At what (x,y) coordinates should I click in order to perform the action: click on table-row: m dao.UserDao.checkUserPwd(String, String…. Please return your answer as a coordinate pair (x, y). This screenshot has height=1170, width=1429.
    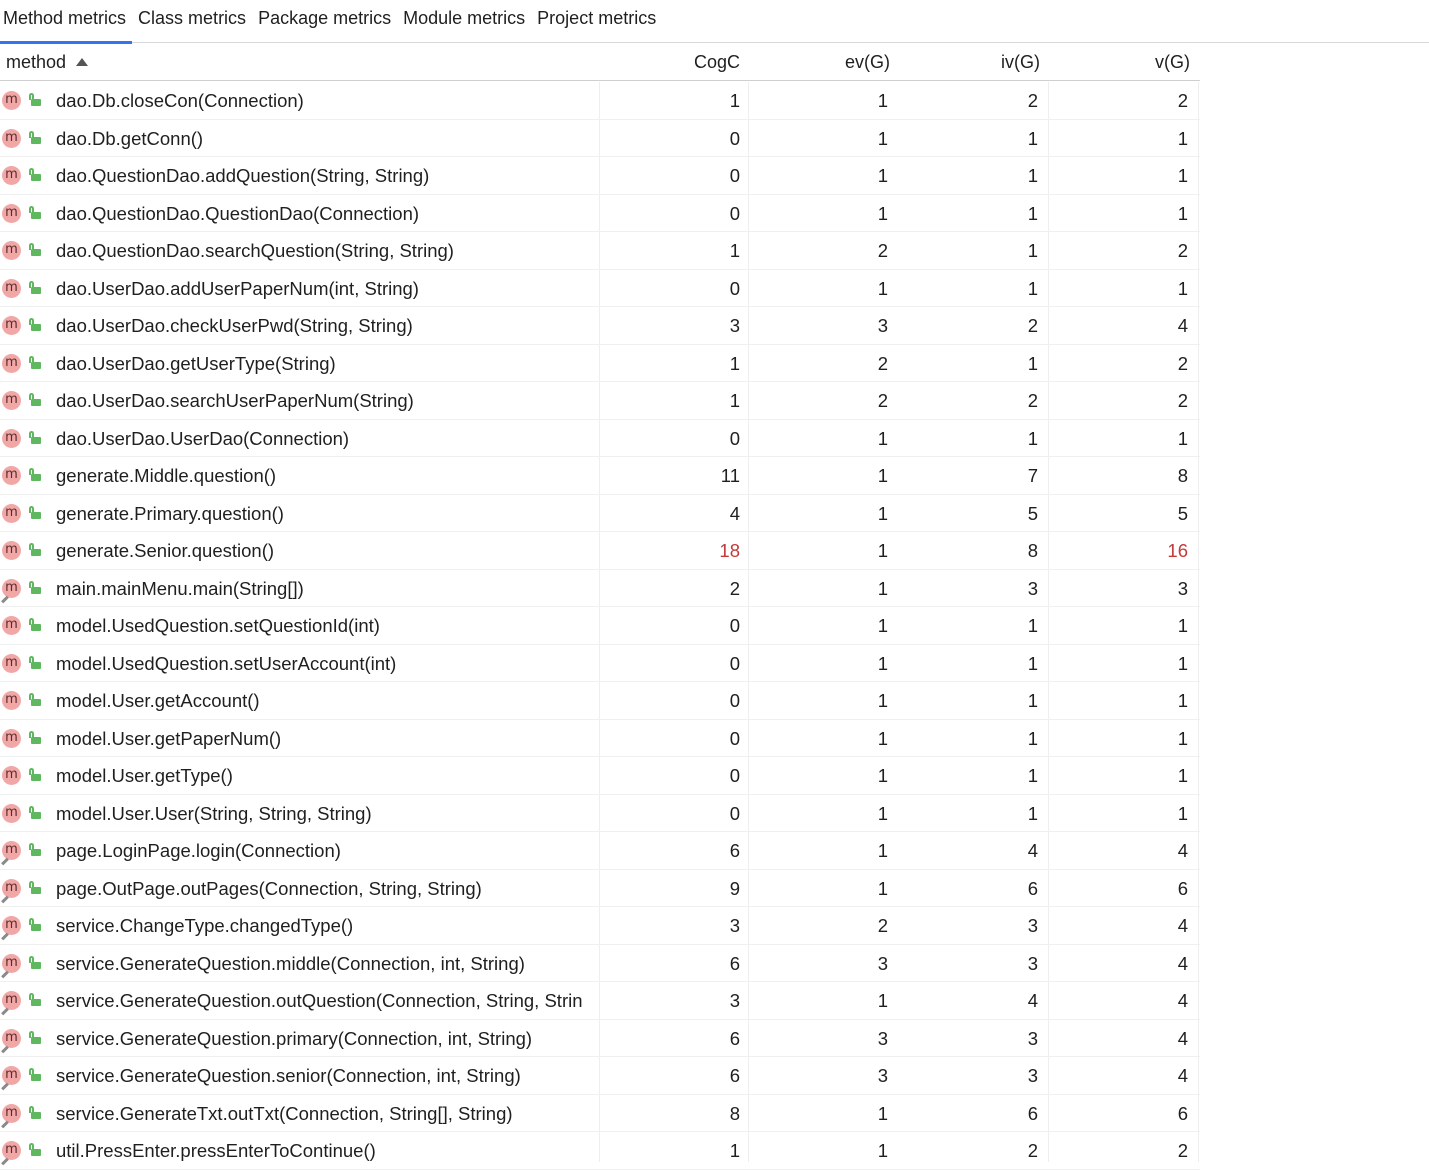
    Looking at the image, I should click on (600, 326).